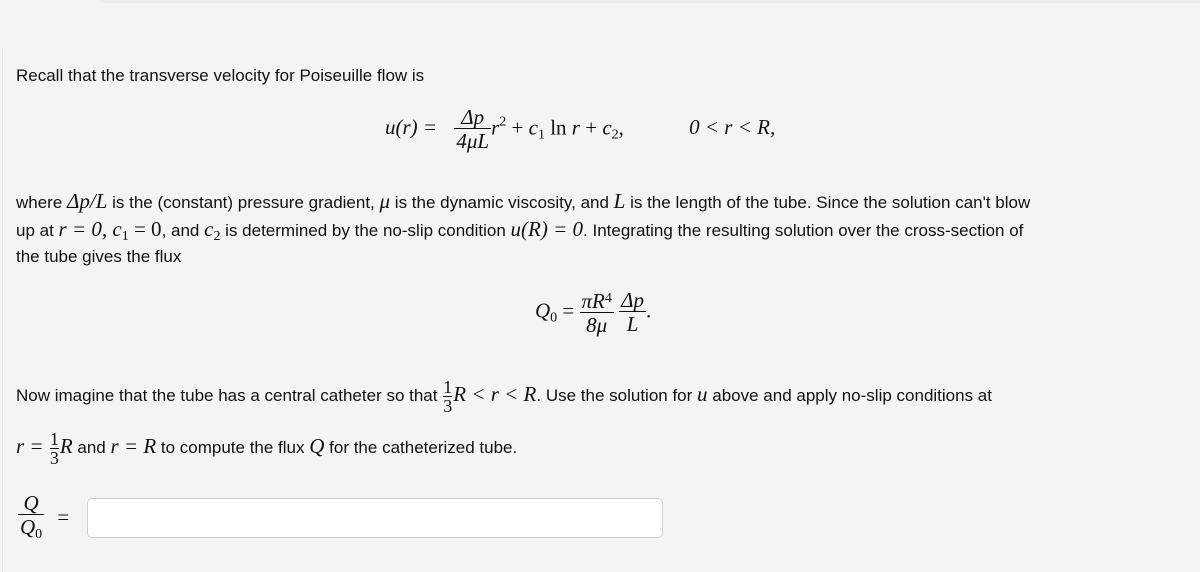  Describe the element at coordinates (632, 323) in the screenshot. I see `flux-frac2-den: L` at that location.